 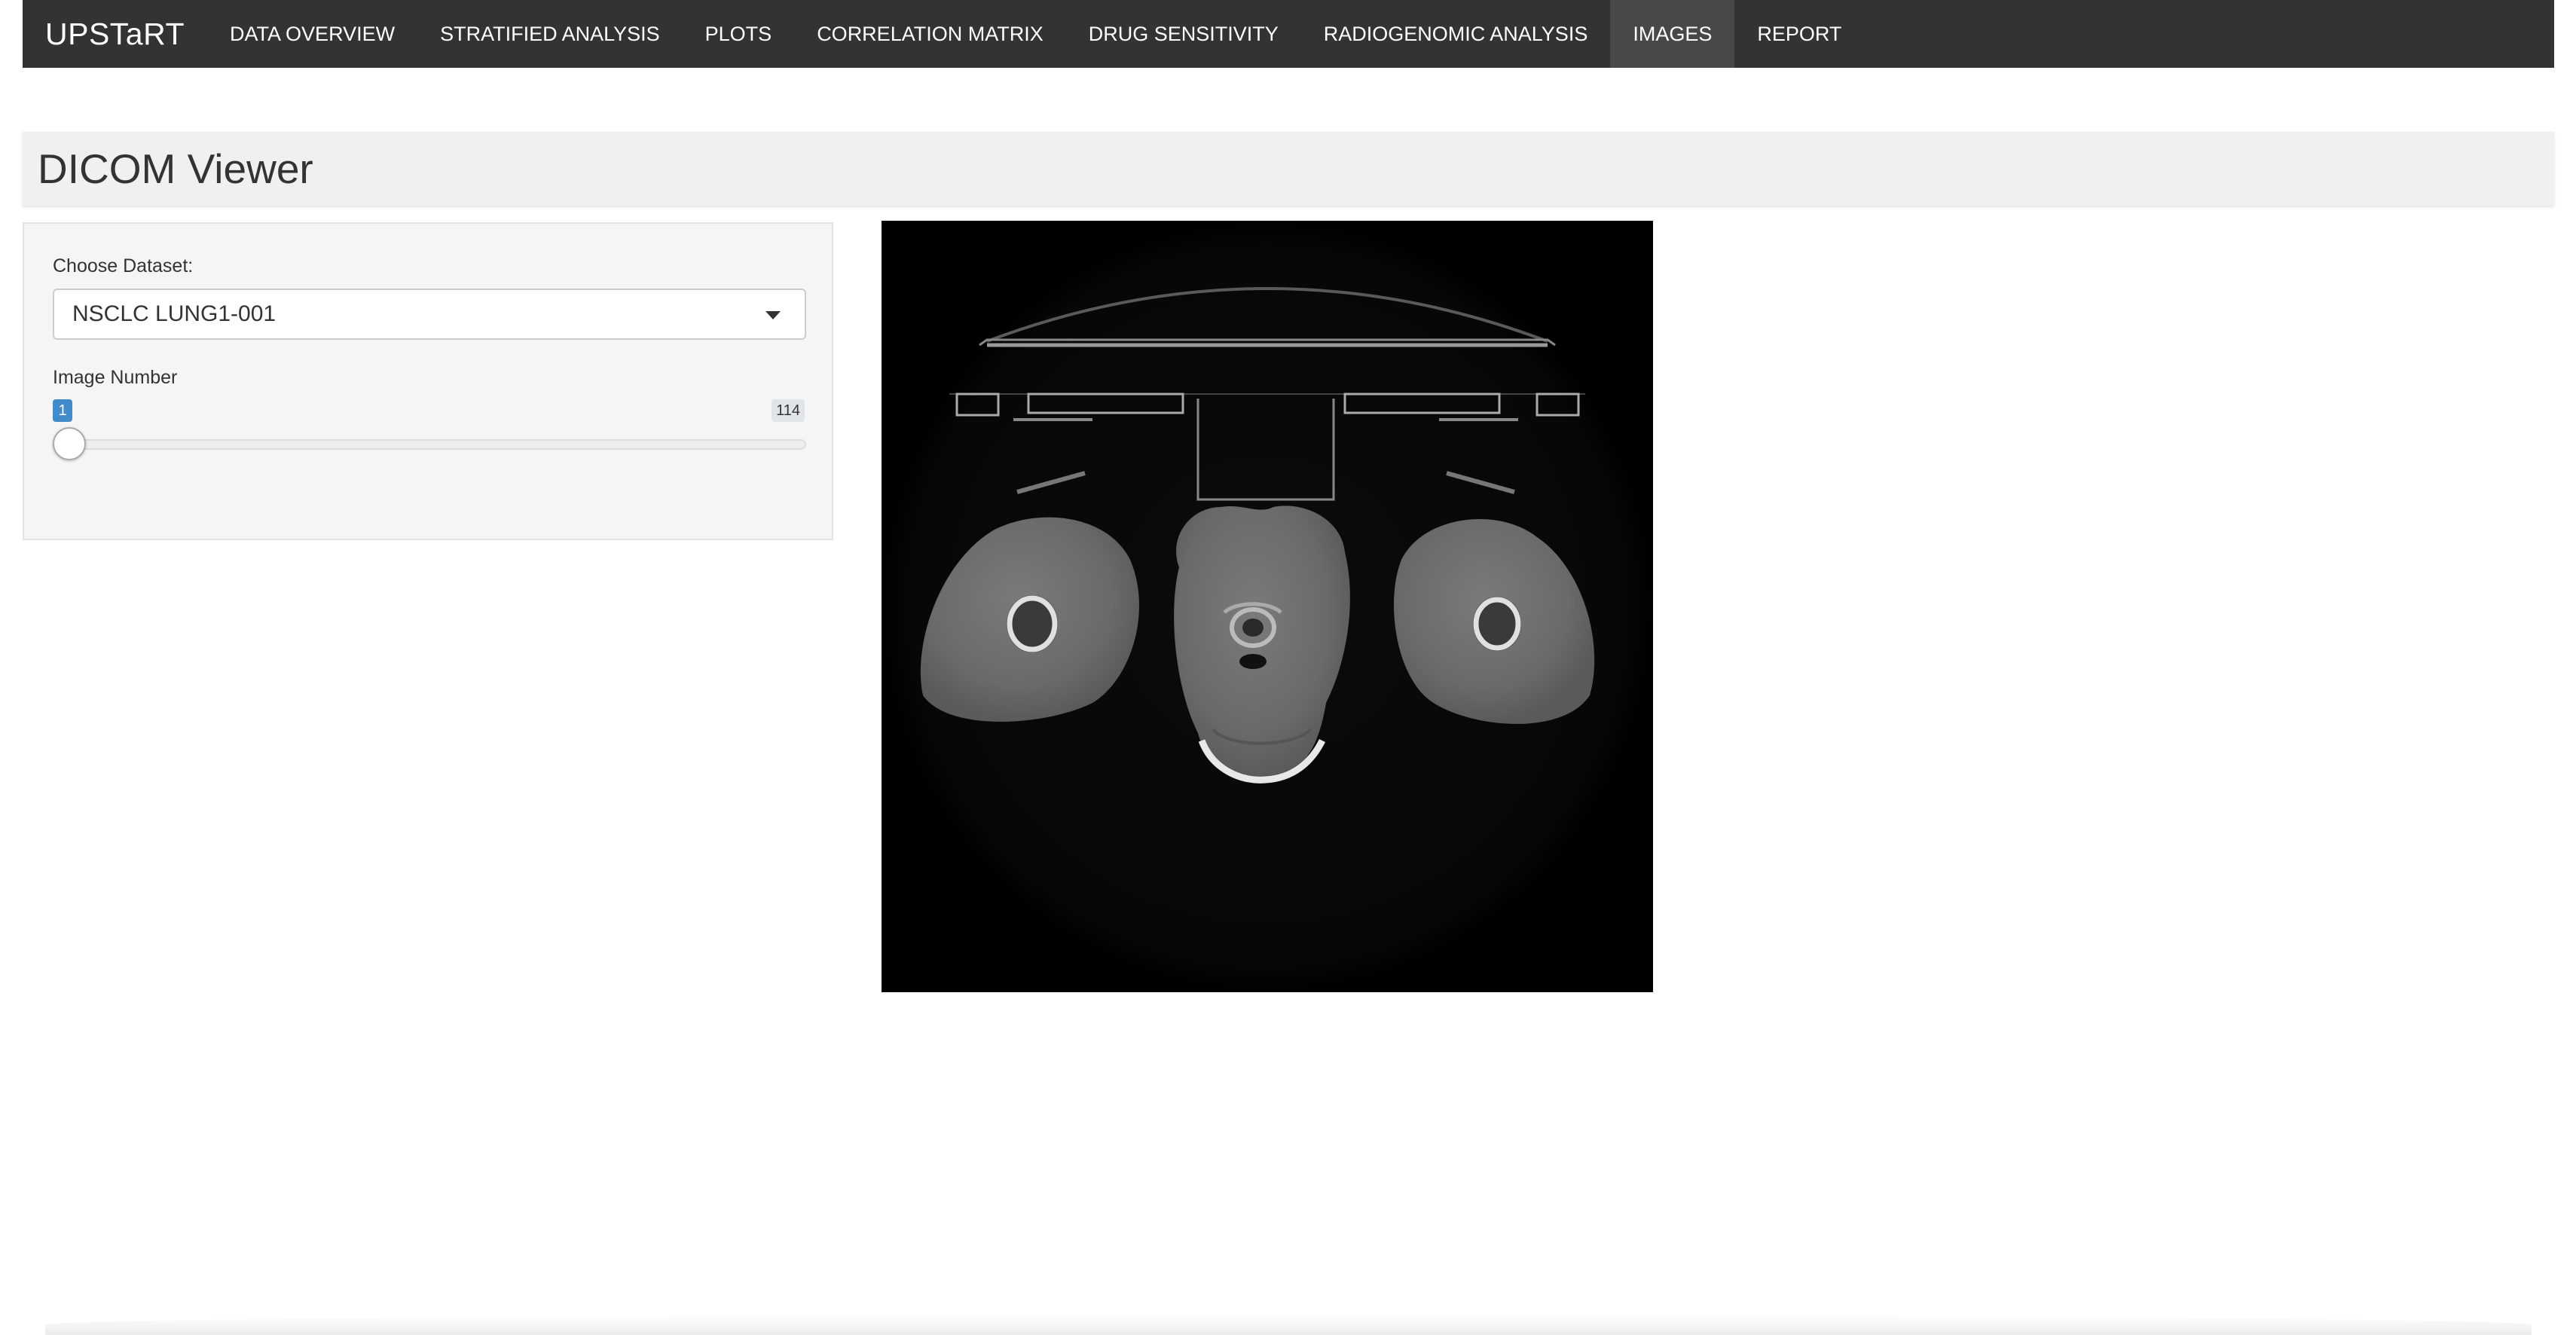 I want to click on image-number-label: Image Number, so click(x=115, y=377).